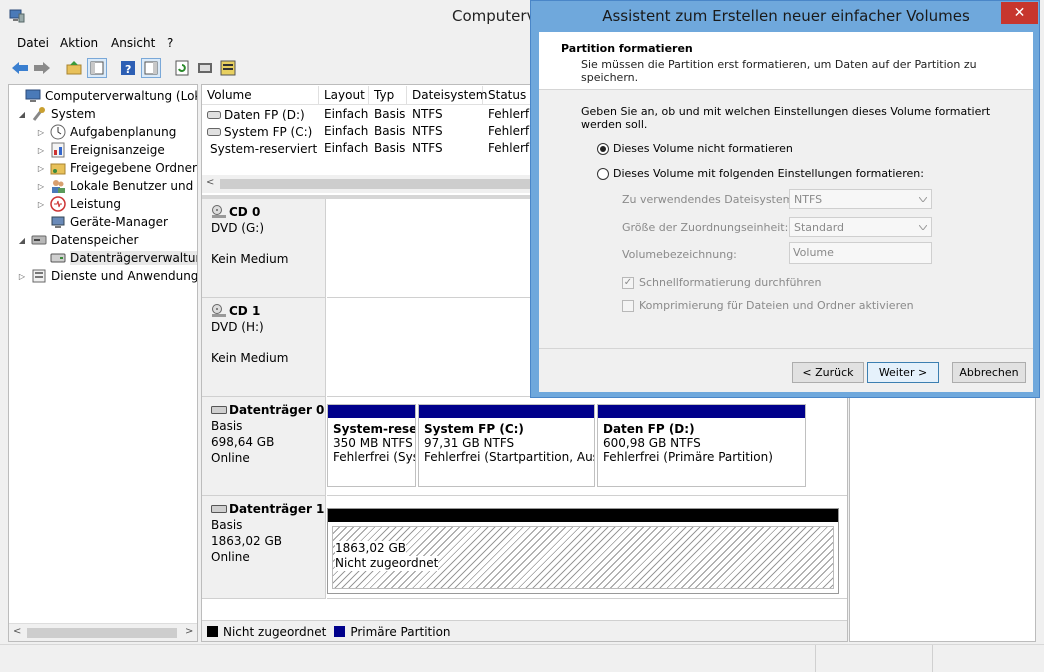  What do you see at coordinates (860, 199) in the screenshot?
I see `filesystem-select: NTFS` at bounding box center [860, 199].